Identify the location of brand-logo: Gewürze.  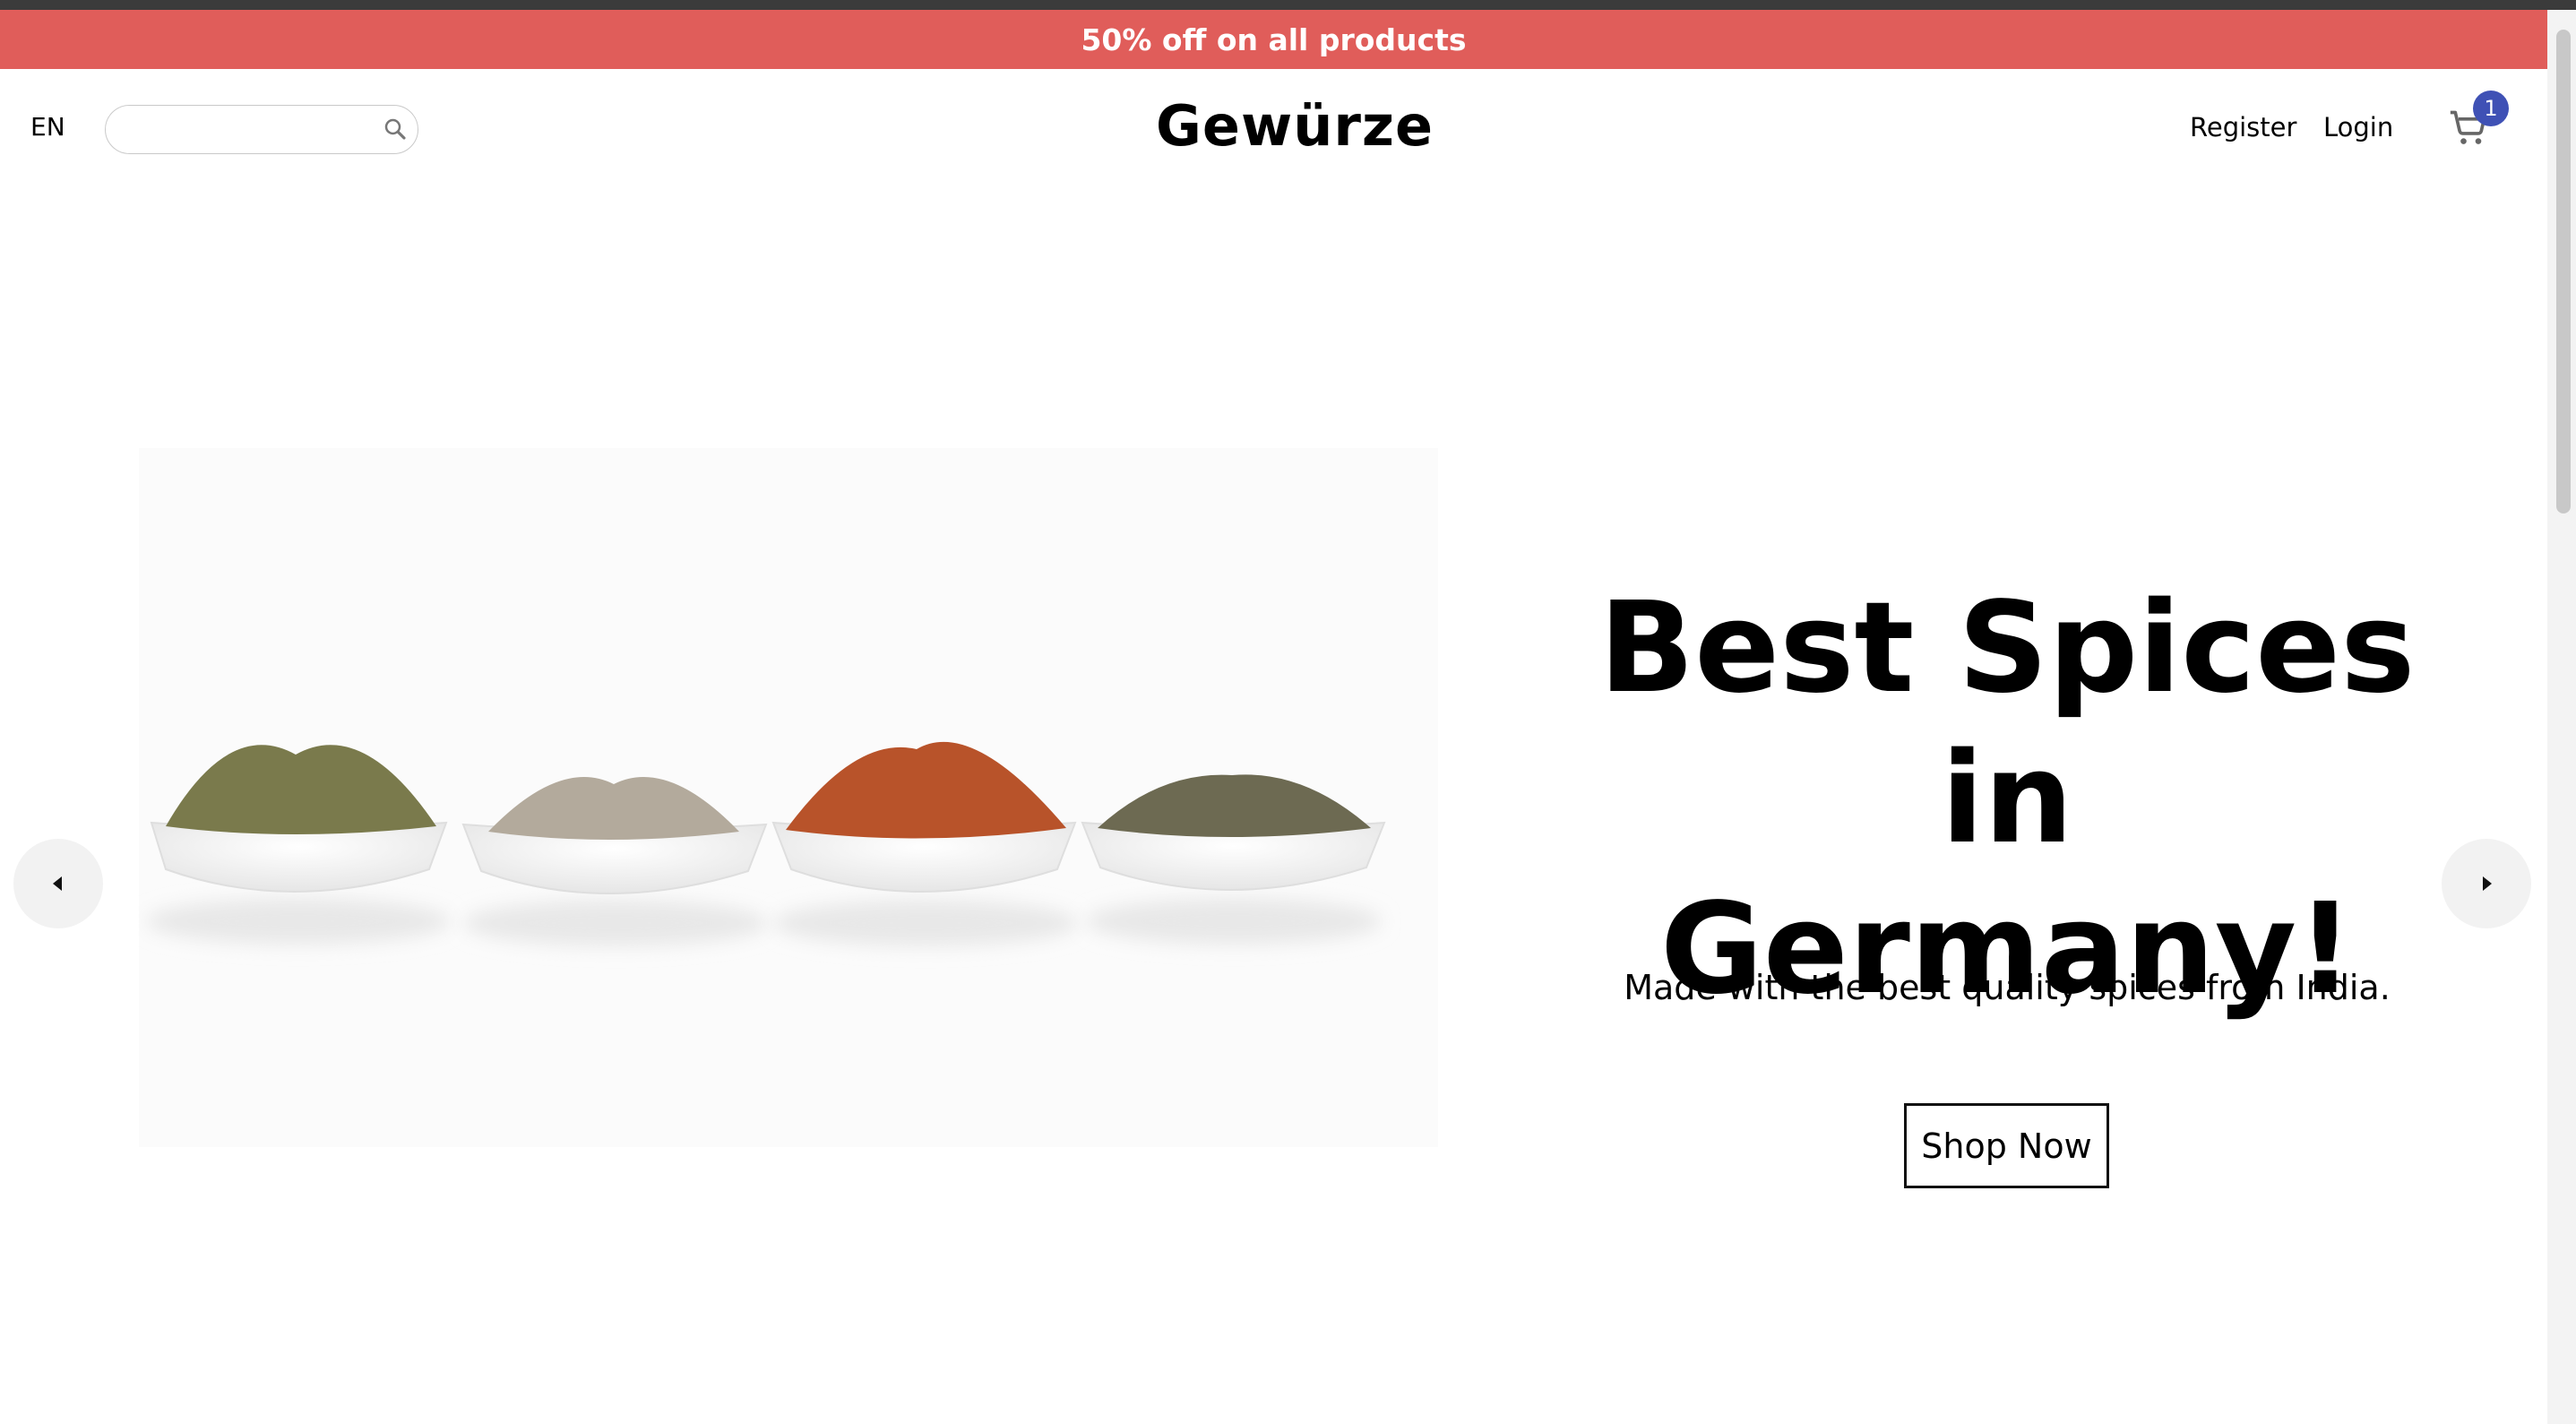
(1294, 126).